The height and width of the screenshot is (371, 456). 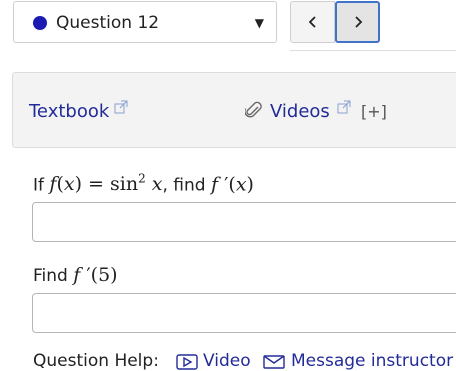 I want to click on prompt-if-text: If, so click(x=38, y=185).